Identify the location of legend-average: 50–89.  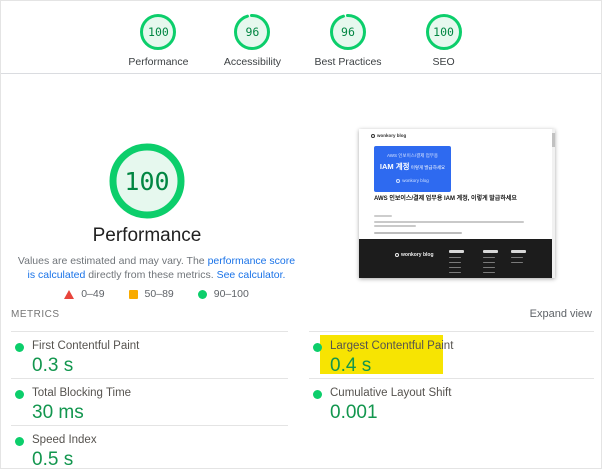
(151, 294).